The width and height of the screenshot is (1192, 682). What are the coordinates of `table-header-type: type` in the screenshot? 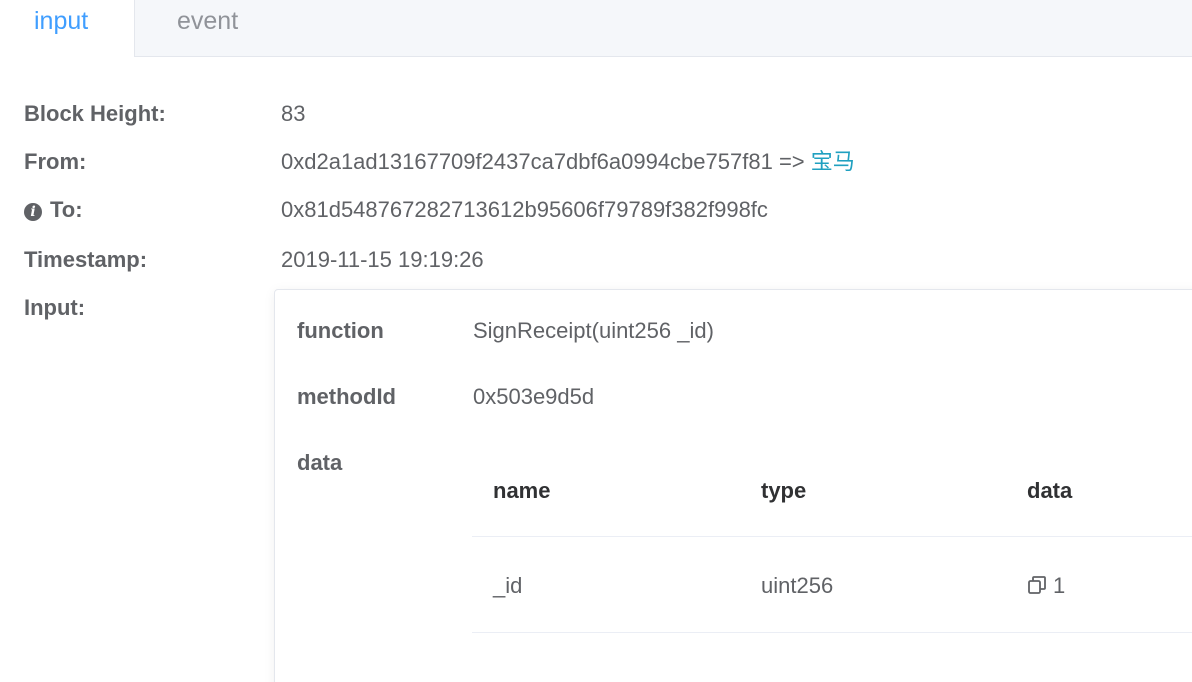 It's located at (784, 490).